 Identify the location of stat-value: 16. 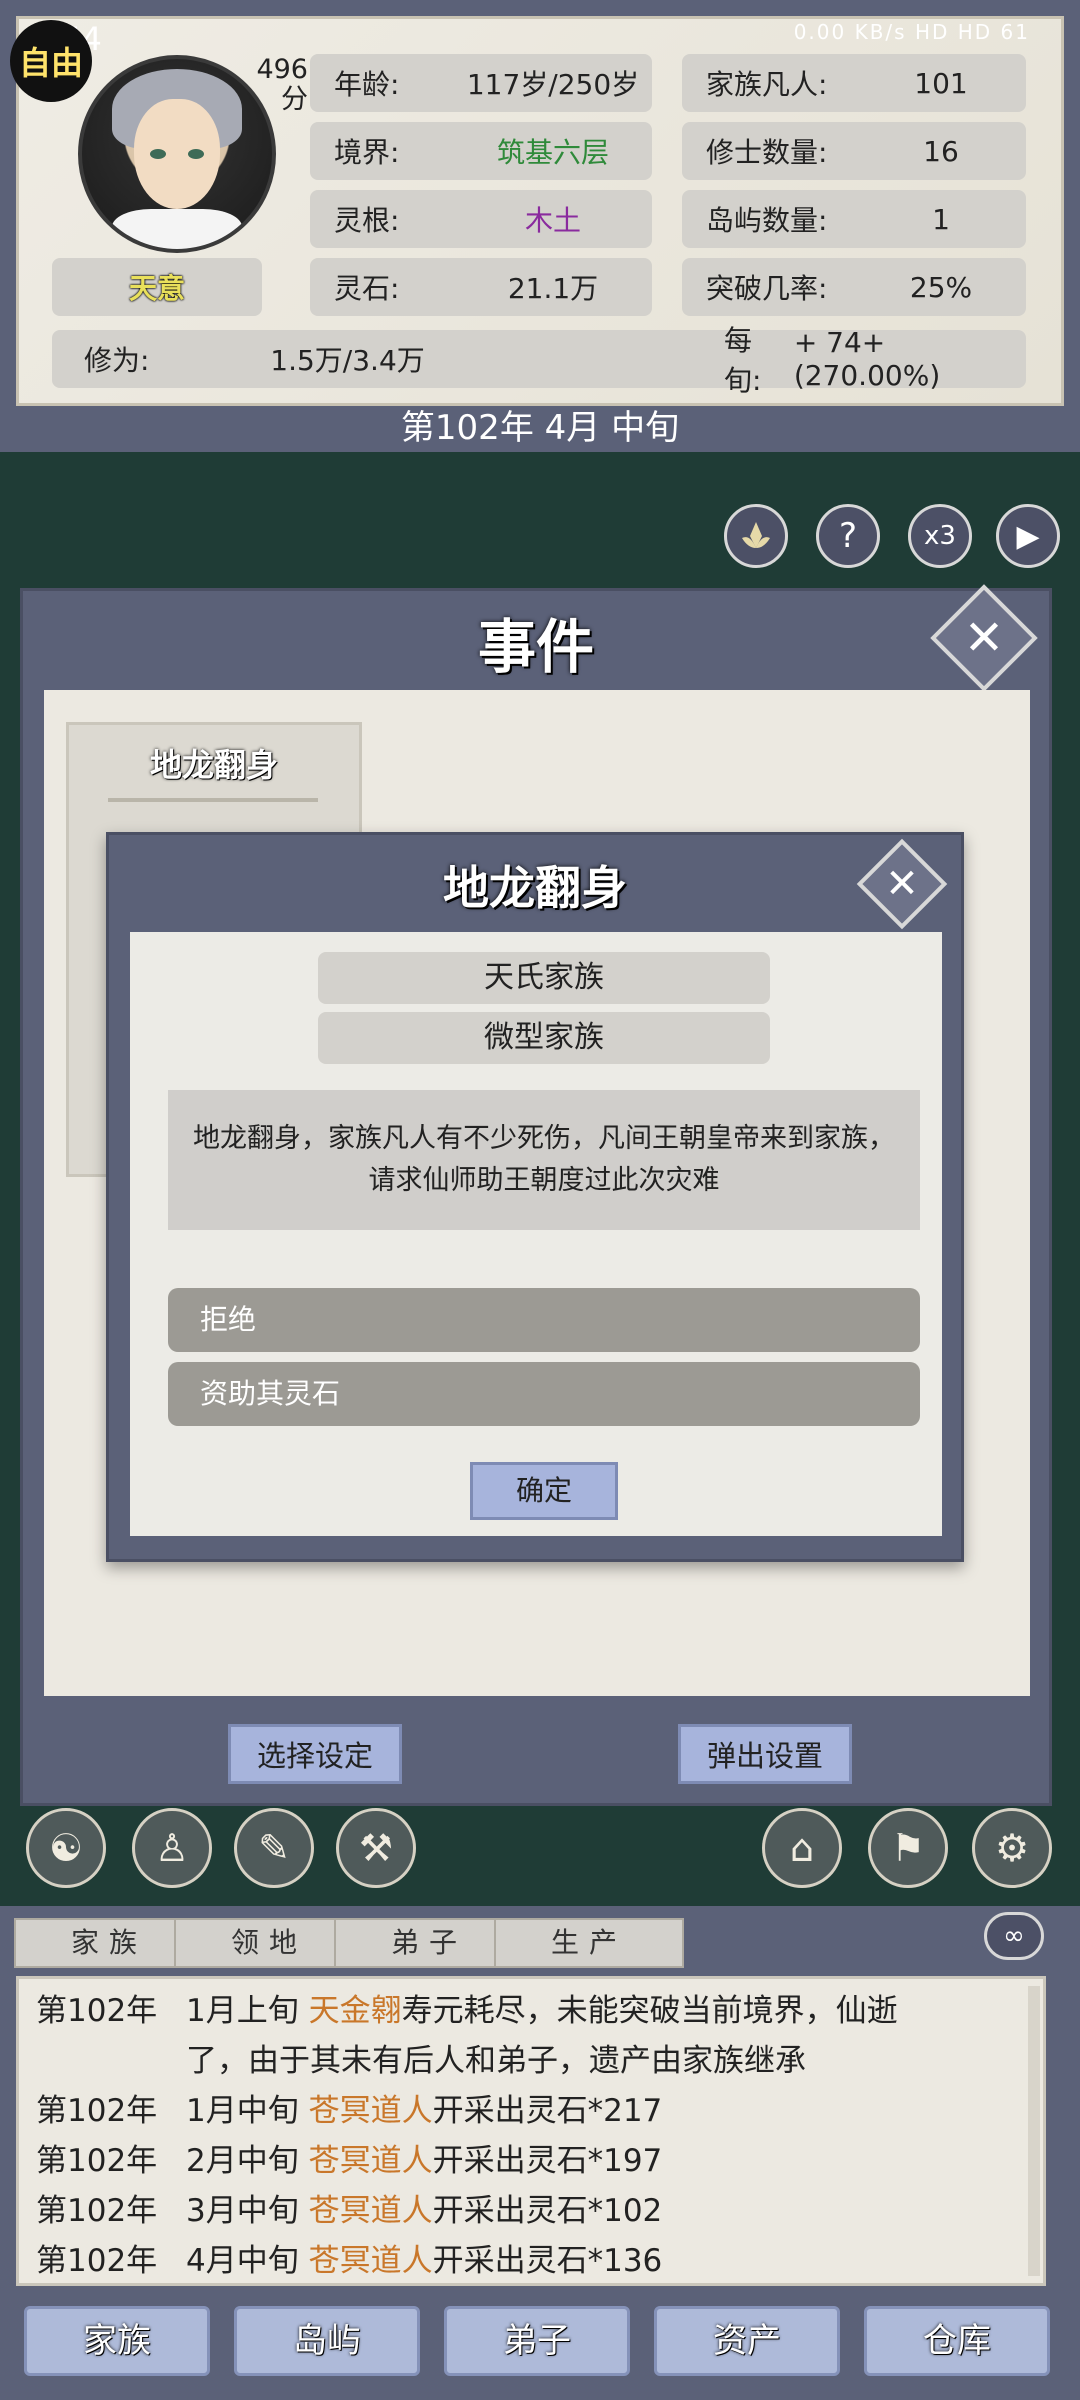
(941, 151).